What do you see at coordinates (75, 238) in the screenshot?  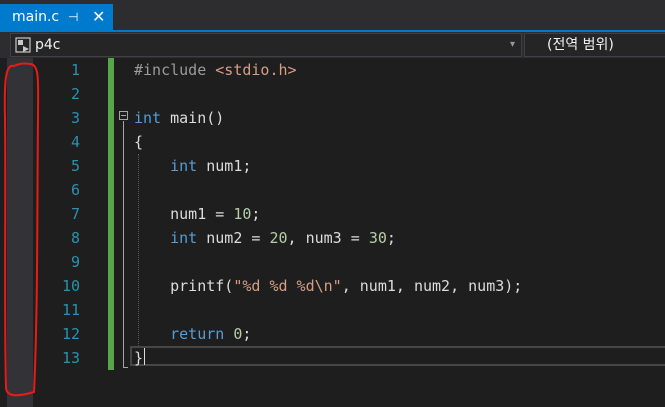 I see `line-number: 8` at bounding box center [75, 238].